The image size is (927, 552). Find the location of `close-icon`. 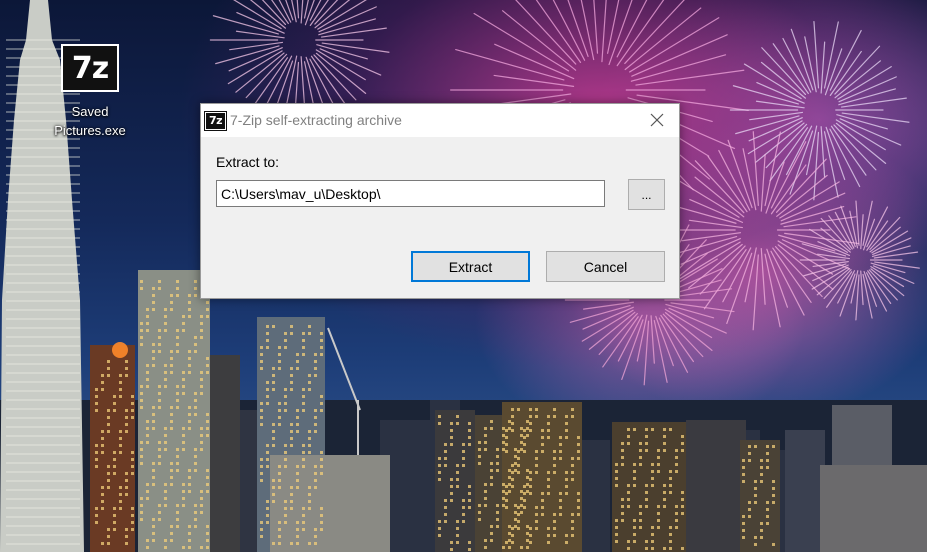

close-icon is located at coordinates (657, 120).